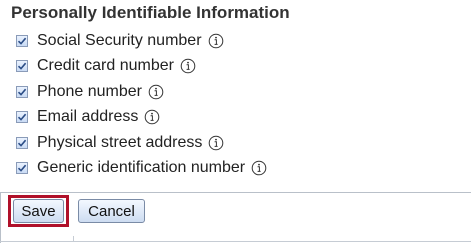  Describe the element at coordinates (235, 241) in the screenshot. I see `footer-bottom-border` at that location.